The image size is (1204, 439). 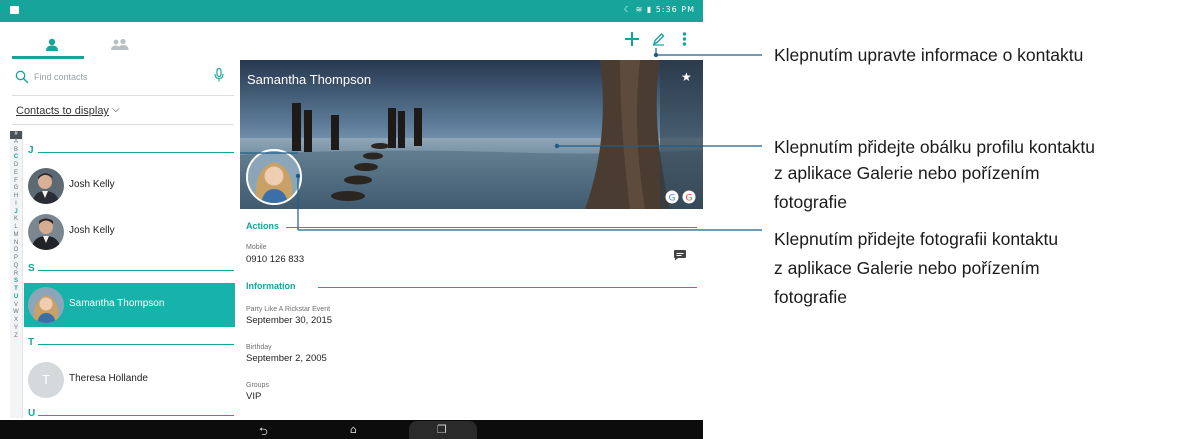 What do you see at coordinates (31, 150) in the screenshot?
I see `section-header: J` at bounding box center [31, 150].